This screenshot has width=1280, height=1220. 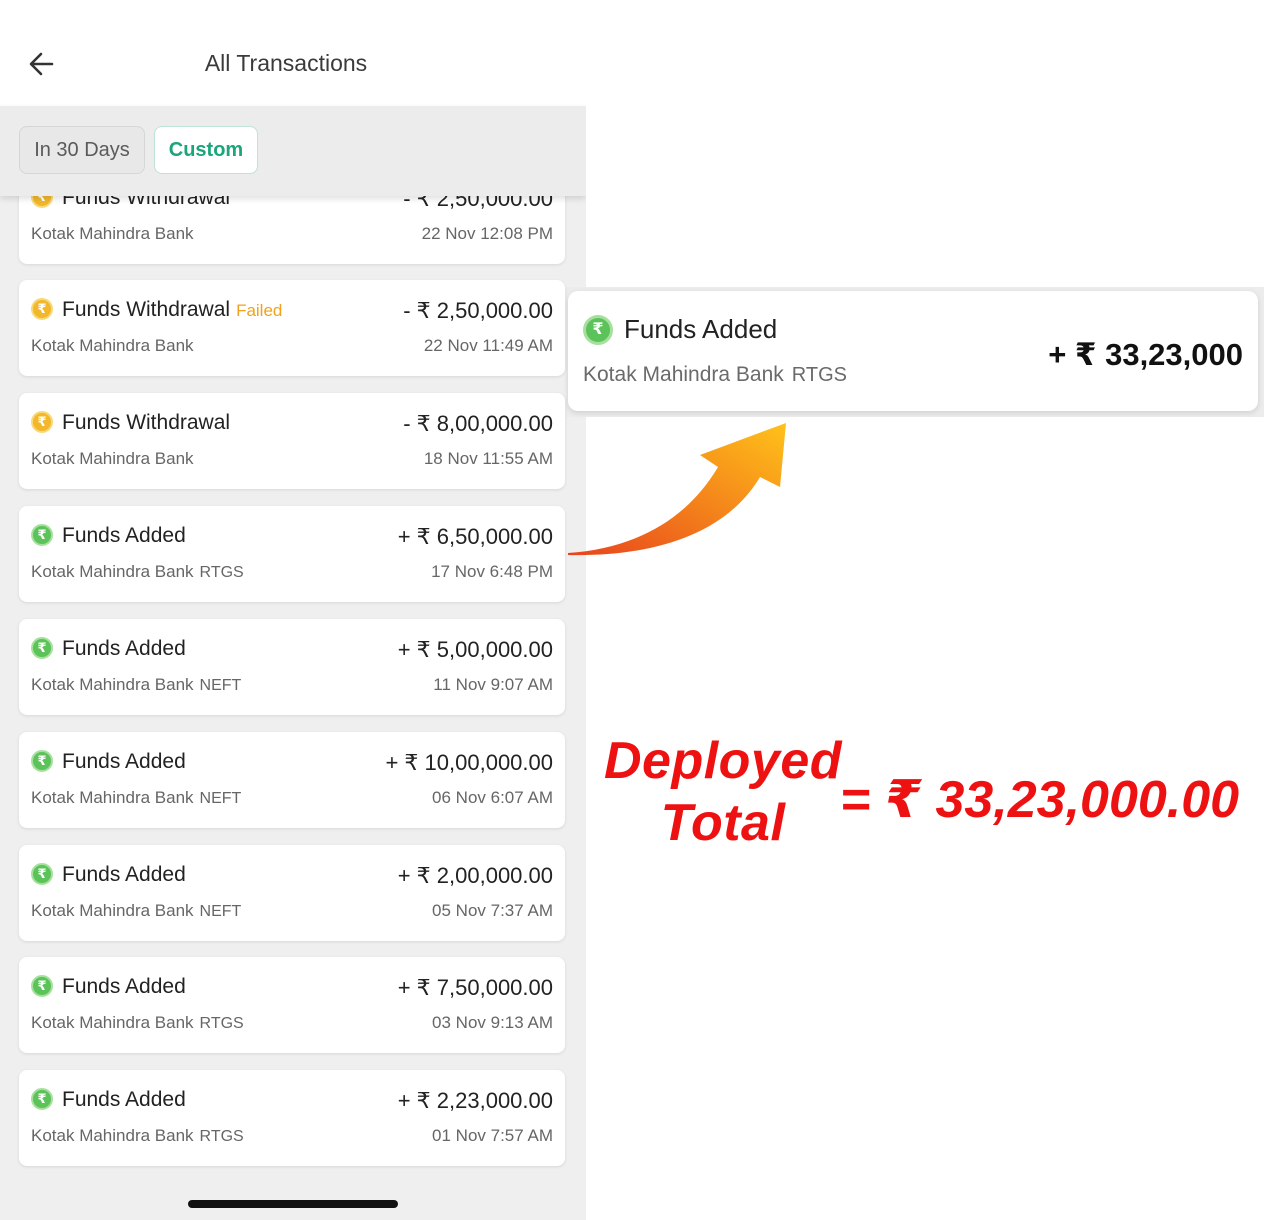 I want to click on transaction-amount: - ₹ 8,00,000.00, so click(x=478, y=423).